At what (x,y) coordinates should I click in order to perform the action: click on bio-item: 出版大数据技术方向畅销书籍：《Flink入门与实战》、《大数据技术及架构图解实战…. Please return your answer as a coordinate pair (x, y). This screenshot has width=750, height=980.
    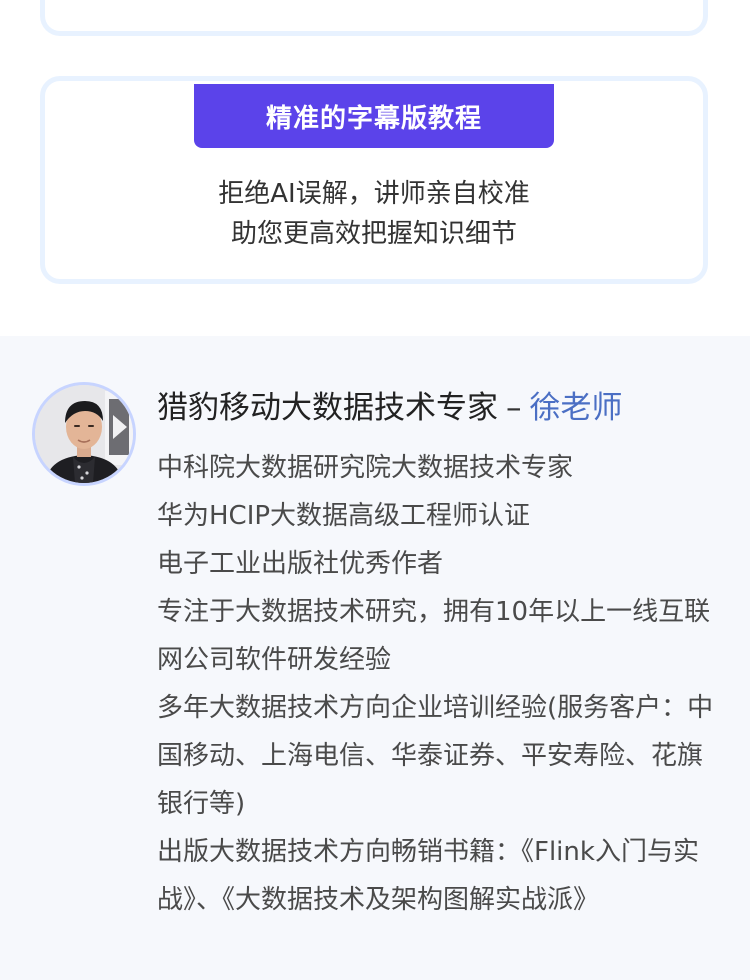
    Looking at the image, I should click on (428, 876).